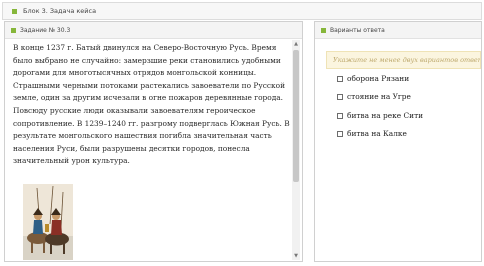 This screenshot has width=484, height=266. What do you see at coordinates (296, 256) in the screenshot?
I see `scroll-down-icon: ▼` at bounding box center [296, 256].